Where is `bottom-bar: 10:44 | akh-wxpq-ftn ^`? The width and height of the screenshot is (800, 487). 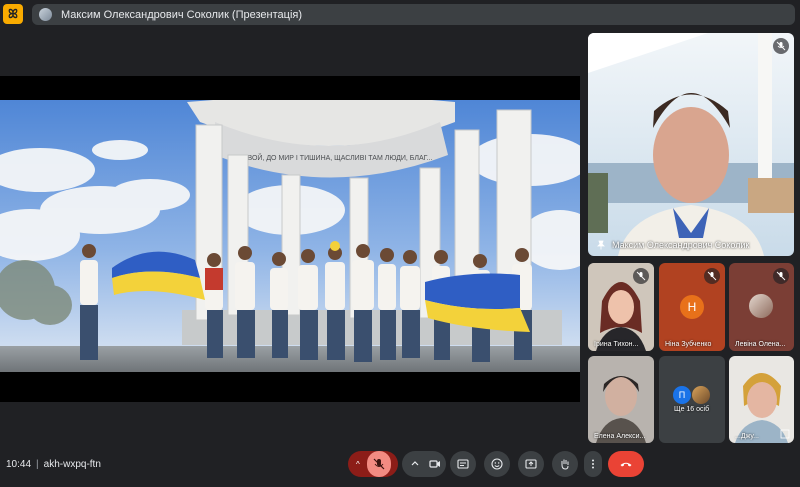
bottom-bar: 10:44 | akh-wxpq-ftn ^ is located at coordinates (400, 466).